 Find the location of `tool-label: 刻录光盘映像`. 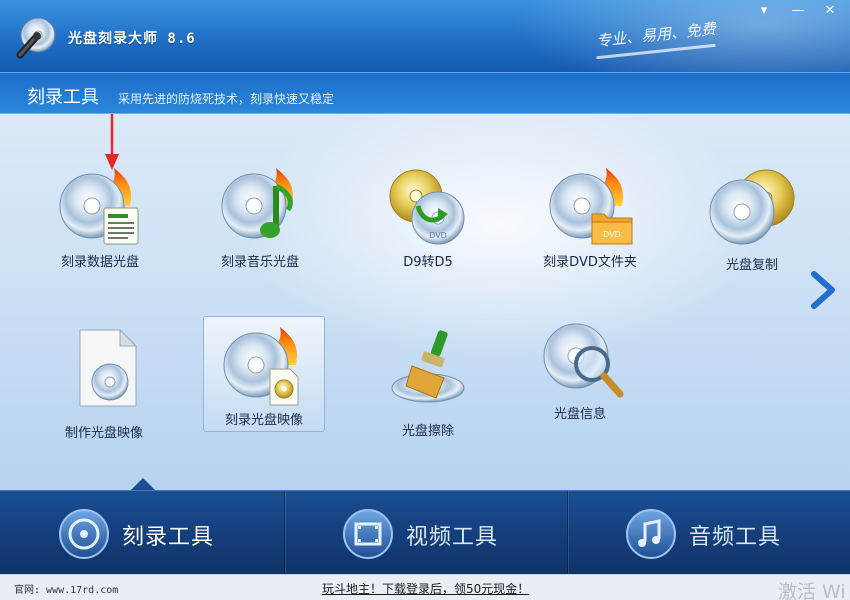

tool-label: 刻录光盘映像 is located at coordinates (263, 420).